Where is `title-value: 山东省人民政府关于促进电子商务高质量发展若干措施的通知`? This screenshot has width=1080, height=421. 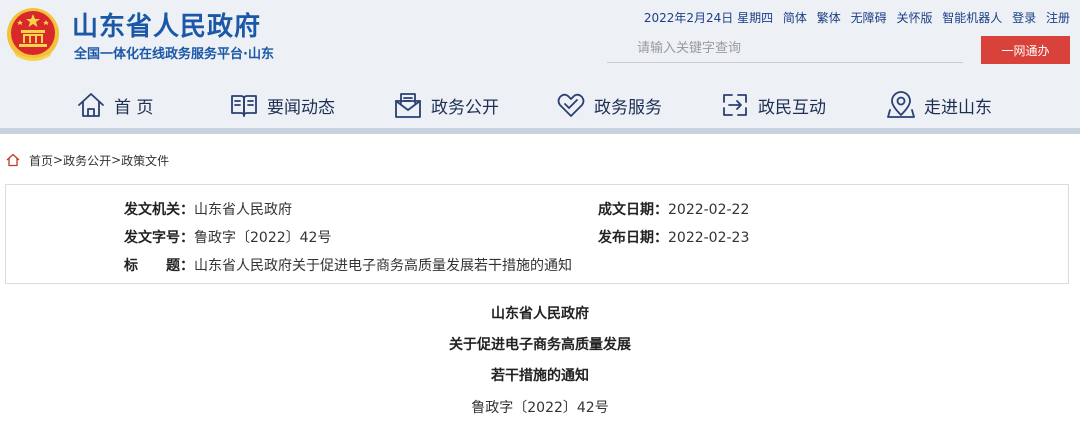
title-value: 山东省人民政府关于促进电子商务高质量发展若干措施的通知 is located at coordinates (383, 266).